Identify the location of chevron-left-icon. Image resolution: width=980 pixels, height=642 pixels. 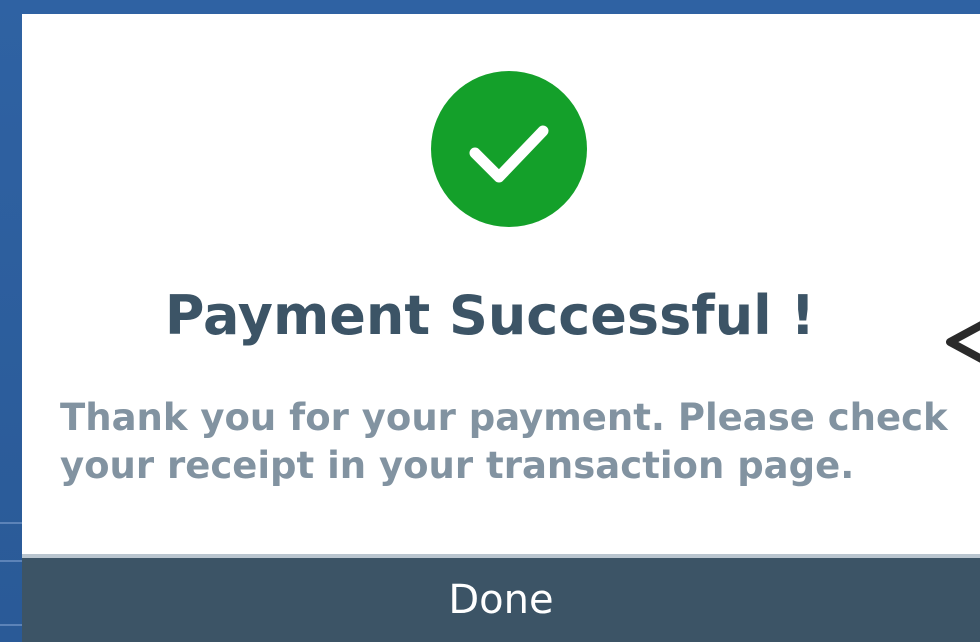
(961, 342).